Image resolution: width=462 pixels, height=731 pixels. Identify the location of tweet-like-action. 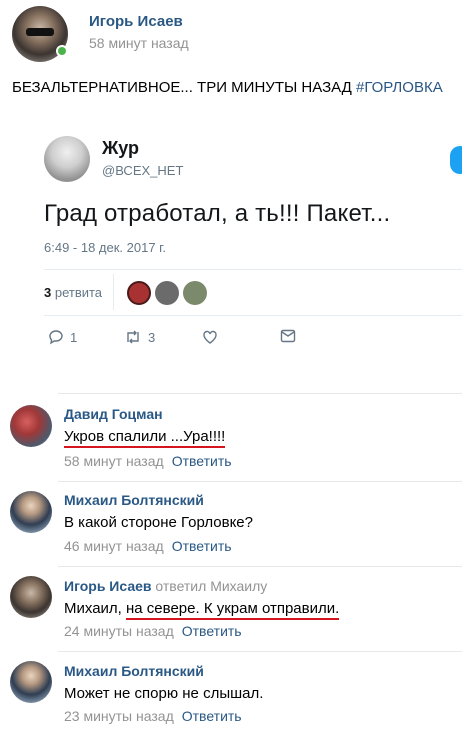
(210, 337).